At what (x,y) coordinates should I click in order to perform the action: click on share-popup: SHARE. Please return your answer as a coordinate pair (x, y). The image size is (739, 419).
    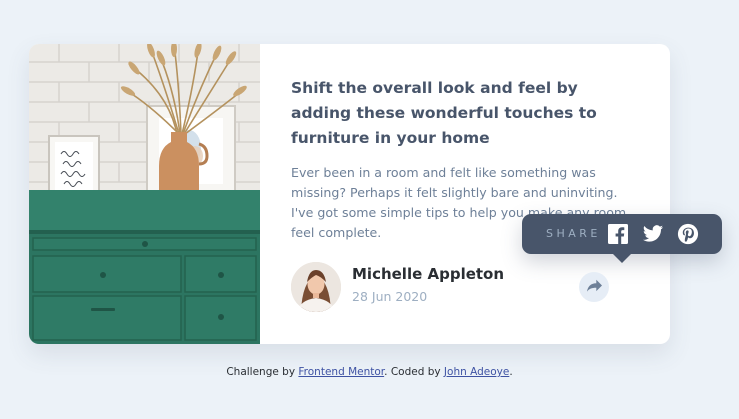
    Looking at the image, I should click on (622, 238).